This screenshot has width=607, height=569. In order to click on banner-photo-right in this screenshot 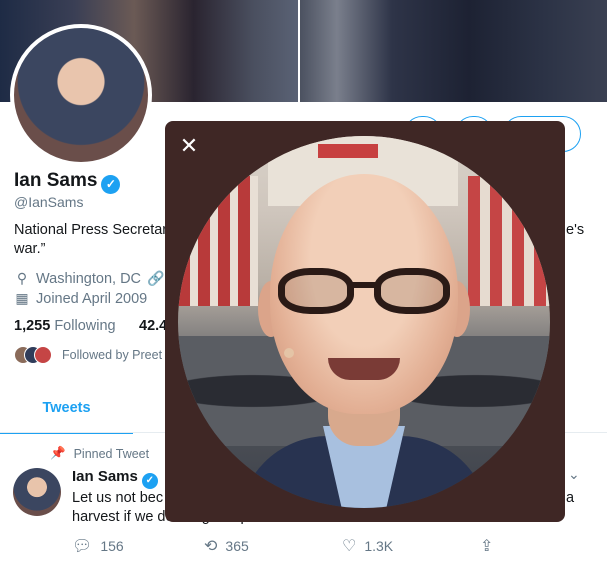, I will do `click(453, 51)`.